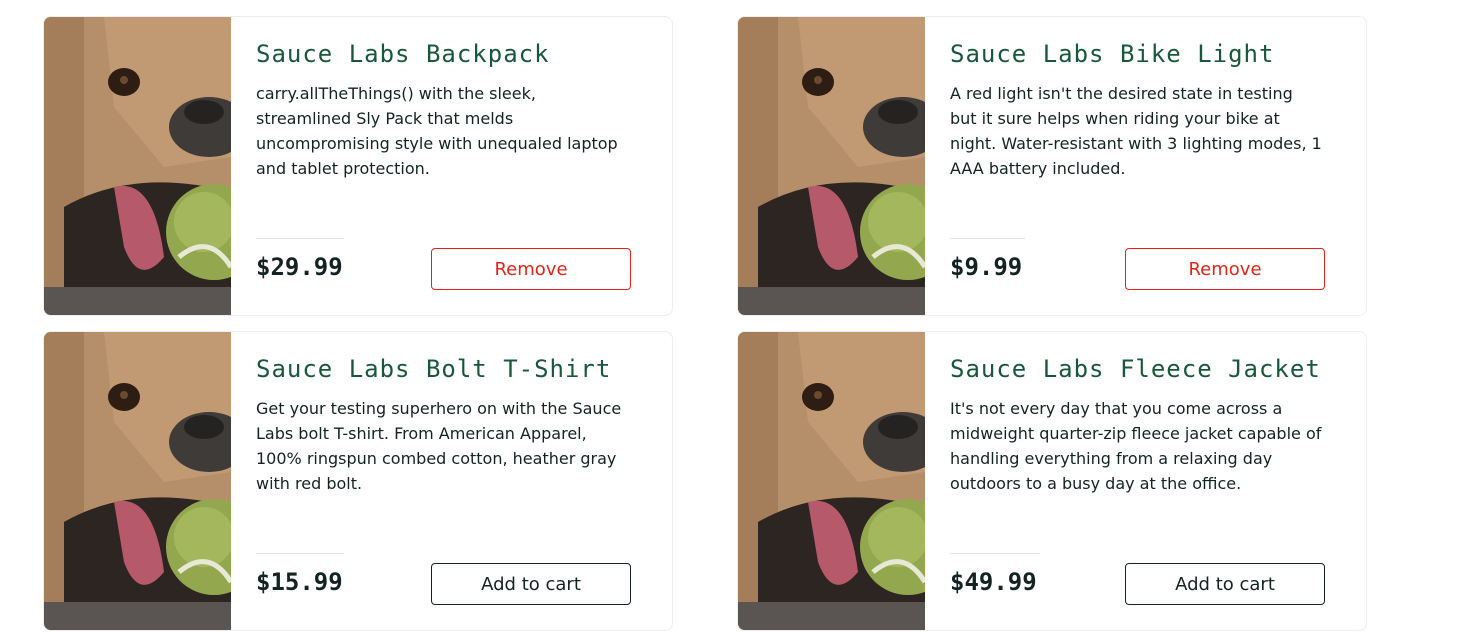 The image size is (1461, 636). Describe the element at coordinates (433, 369) in the screenshot. I see `product-name-link: Sauce Labs Bolt T-Shirt` at that location.